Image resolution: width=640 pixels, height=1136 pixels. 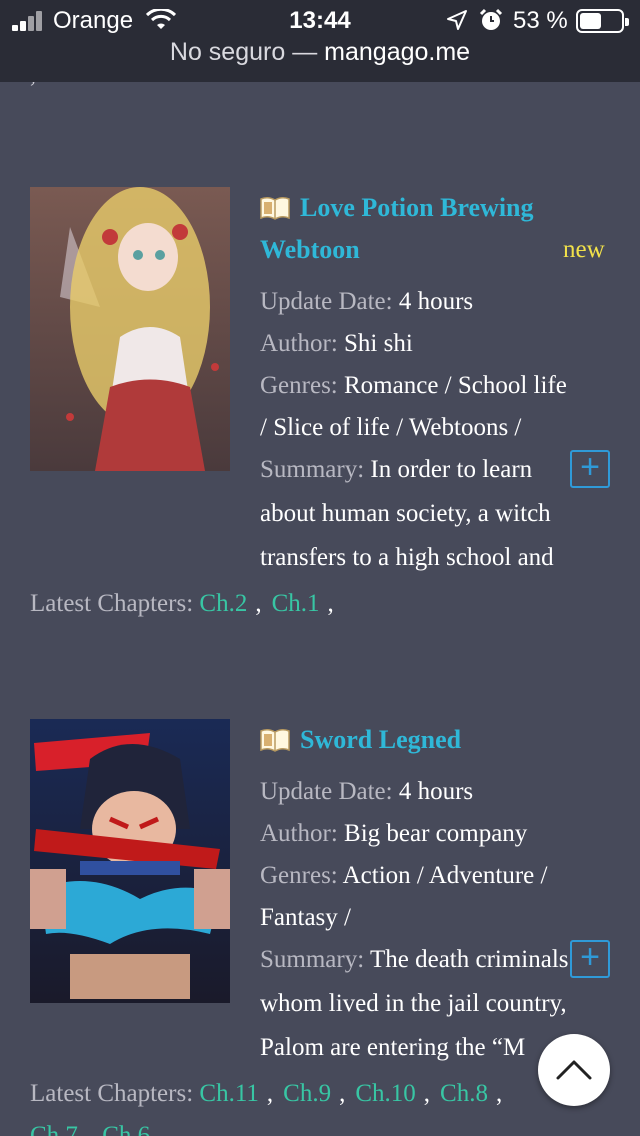 What do you see at coordinates (405, 513) in the screenshot?
I see `summary-text-line: about human society, a witch` at bounding box center [405, 513].